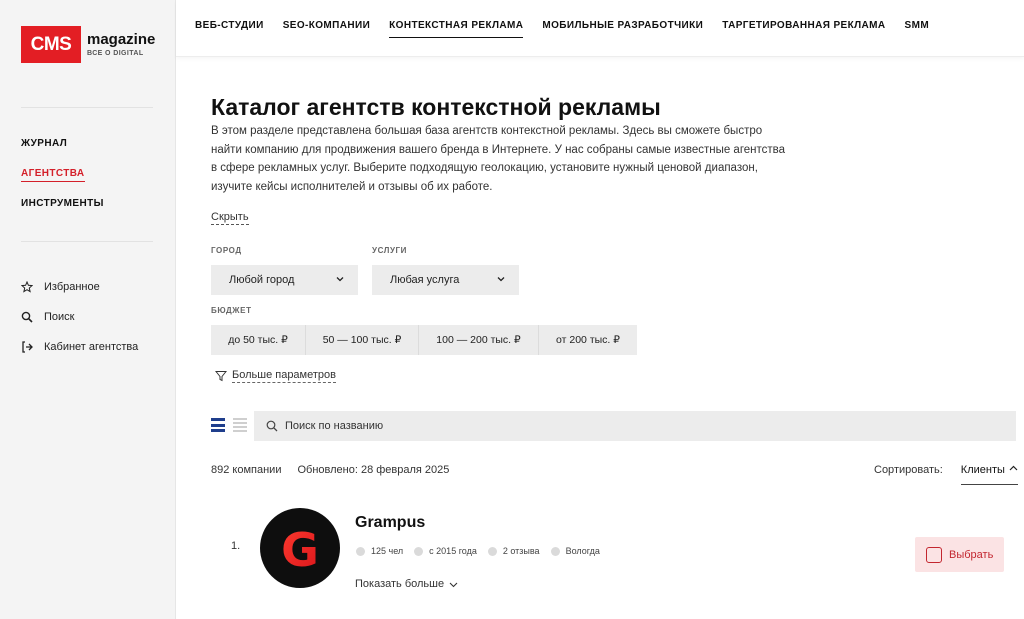 This screenshot has height=619, width=1024. I want to click on sort-select: Клиенты, so click(989, 474).